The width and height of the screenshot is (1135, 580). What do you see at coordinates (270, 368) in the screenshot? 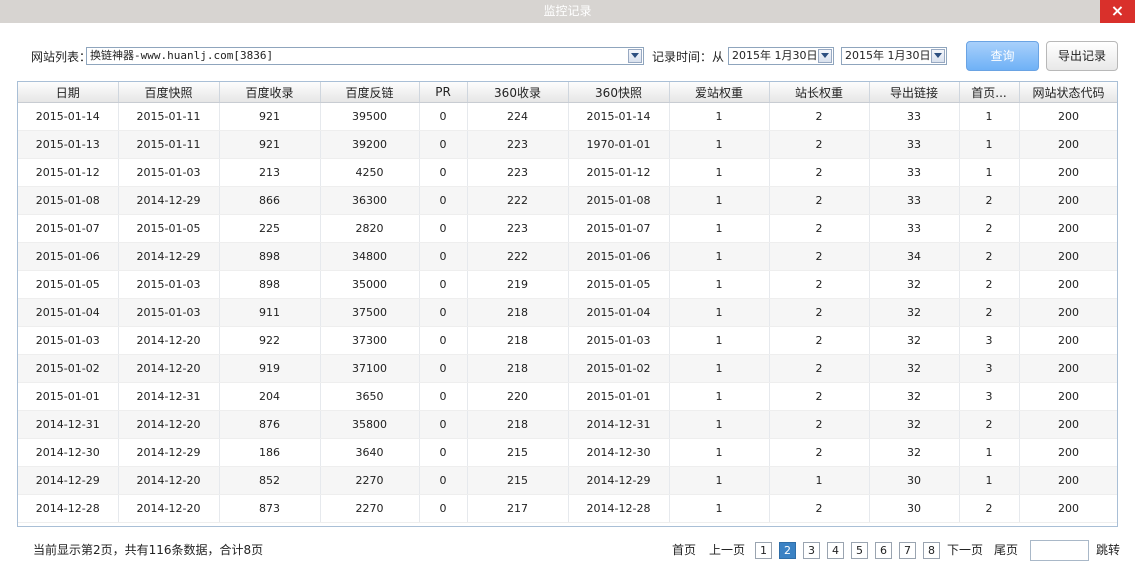
I see `table-cell: 919` at bounding box center [270, 368].